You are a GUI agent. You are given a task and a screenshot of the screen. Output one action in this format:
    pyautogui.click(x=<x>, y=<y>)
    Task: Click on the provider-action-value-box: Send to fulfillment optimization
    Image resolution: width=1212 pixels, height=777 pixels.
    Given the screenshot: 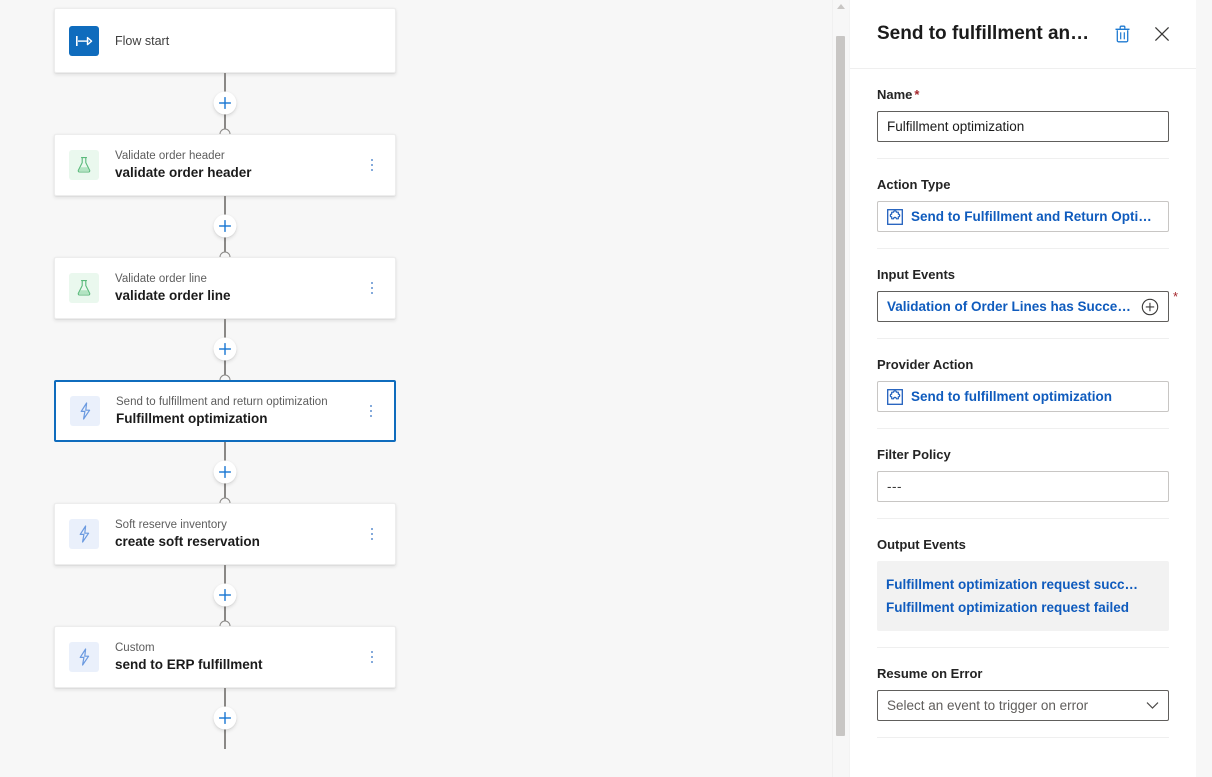 What is the action you would take?
    pyautogui.click(x=1023, y=396)
    